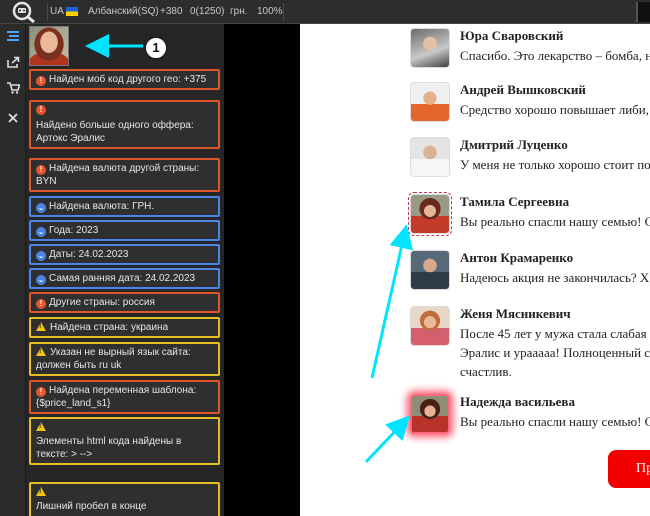  Describe the element at coordinates (517, 401) in the screenshot. I see `comment-author: Надежда васильева` at that location.